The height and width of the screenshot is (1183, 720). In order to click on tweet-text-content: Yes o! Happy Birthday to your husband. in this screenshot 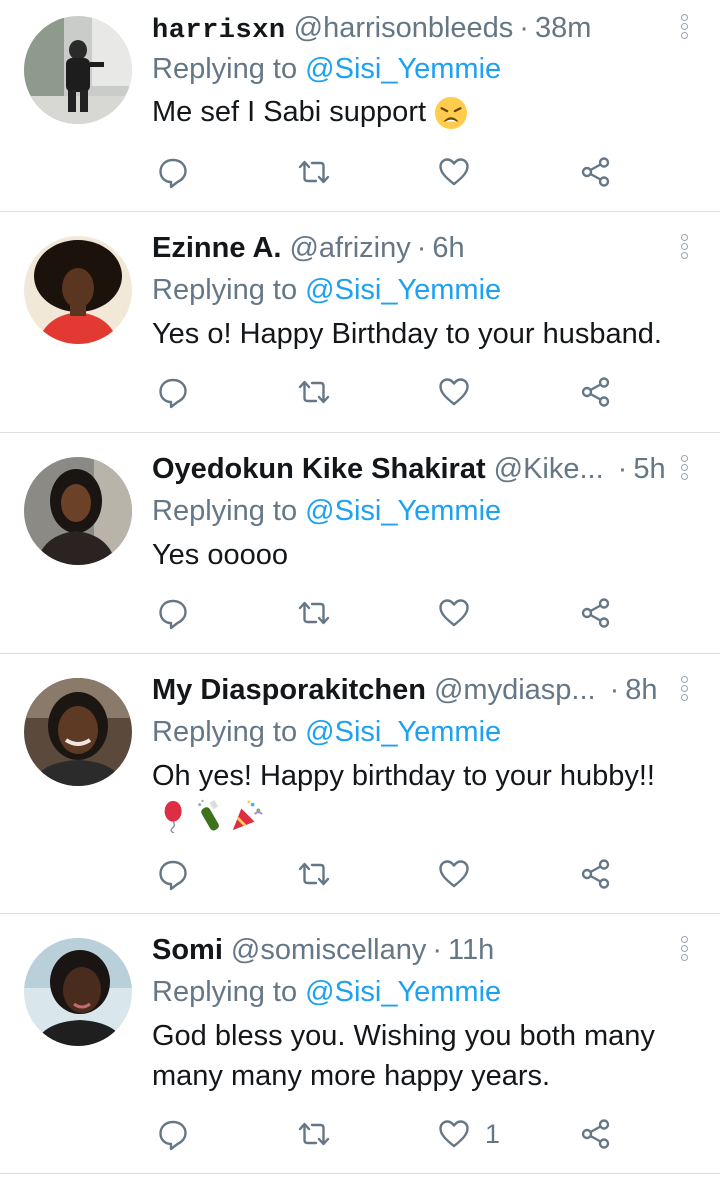, I will do `click(407, 334)`.